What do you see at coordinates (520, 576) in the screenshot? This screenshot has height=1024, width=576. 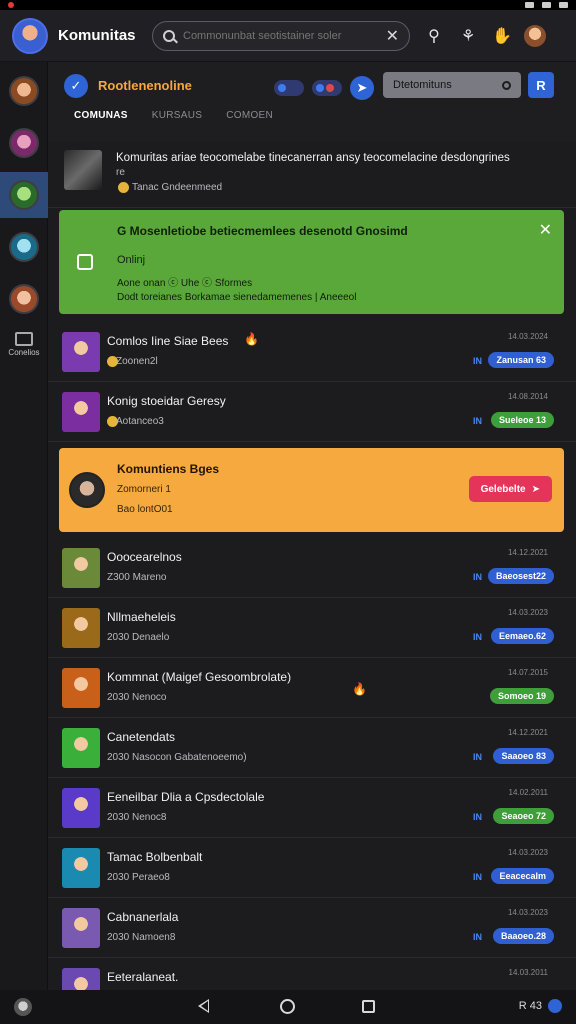 I see `status-badge: Baeosest22` at bounding box center [520, 576].